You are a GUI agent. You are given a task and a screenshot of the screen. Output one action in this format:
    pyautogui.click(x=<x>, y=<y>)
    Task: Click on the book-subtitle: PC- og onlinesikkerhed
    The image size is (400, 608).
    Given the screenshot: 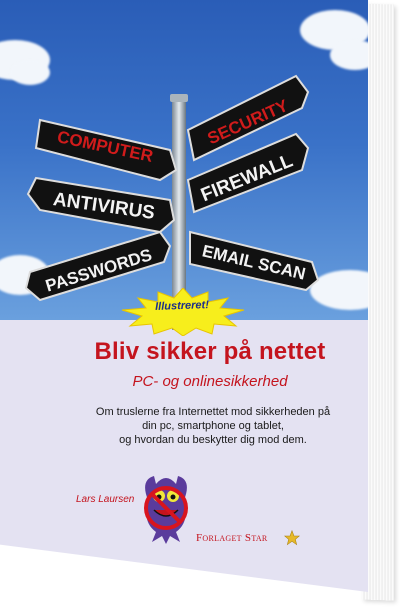 What is the action you would take?
    pyautogui.click(x=210, y=381)
    